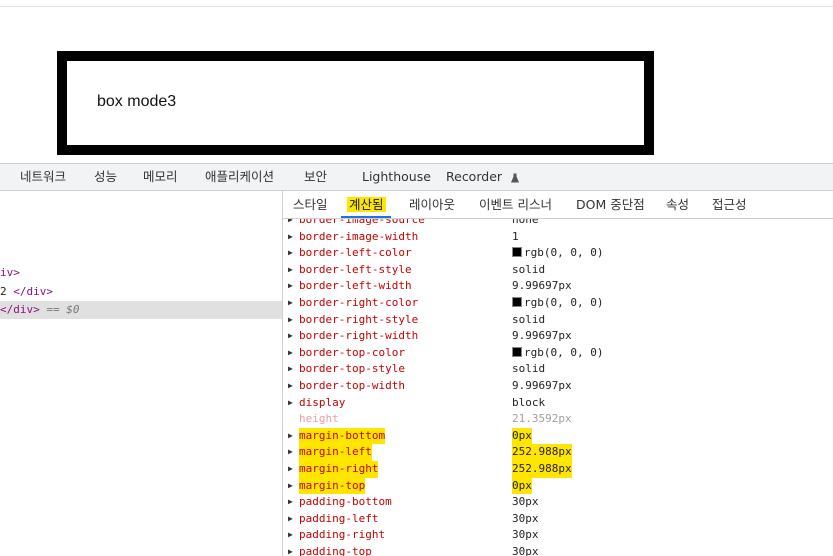 Image resolution: width=833 pixels, height=556 pixels. What do you see at coordinates (319, 419) in the screenshot?
I see `property-name: height` at bounding box center [319, 419].